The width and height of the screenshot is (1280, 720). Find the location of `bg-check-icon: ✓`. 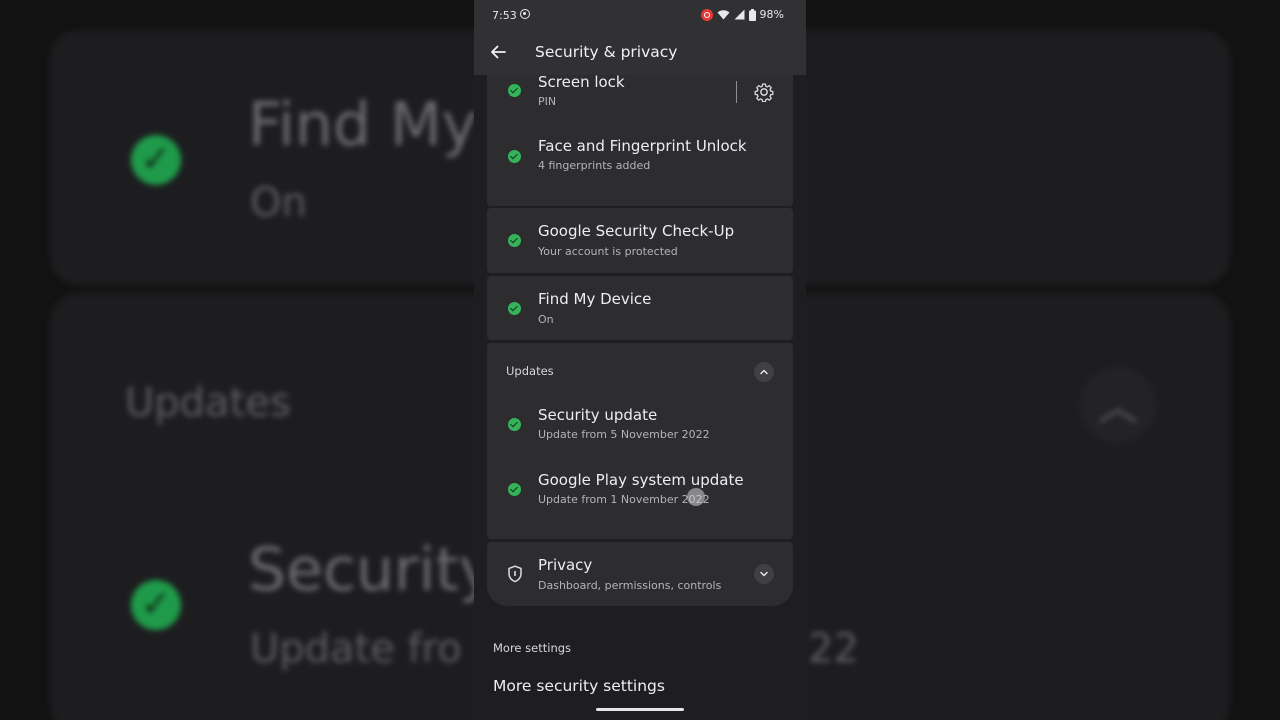

bg-check-icon: ✓ is located at coordinates (156, 160).